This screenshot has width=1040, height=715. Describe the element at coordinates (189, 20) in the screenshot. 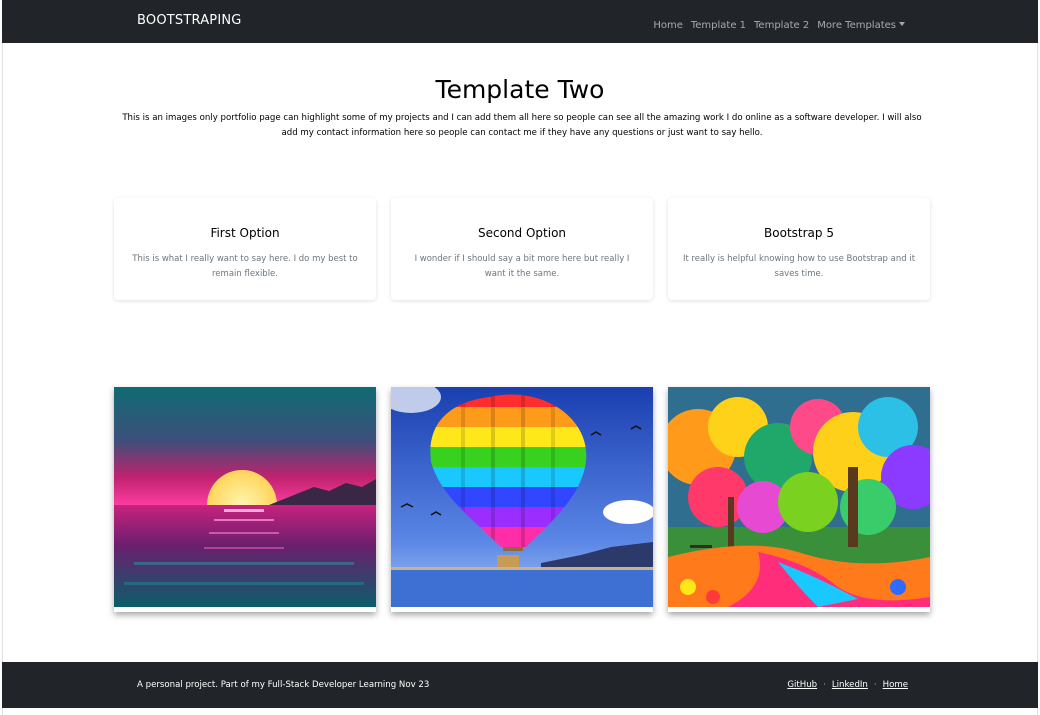

I see `navbar-brand: BOOTSTRAPING` at that location.